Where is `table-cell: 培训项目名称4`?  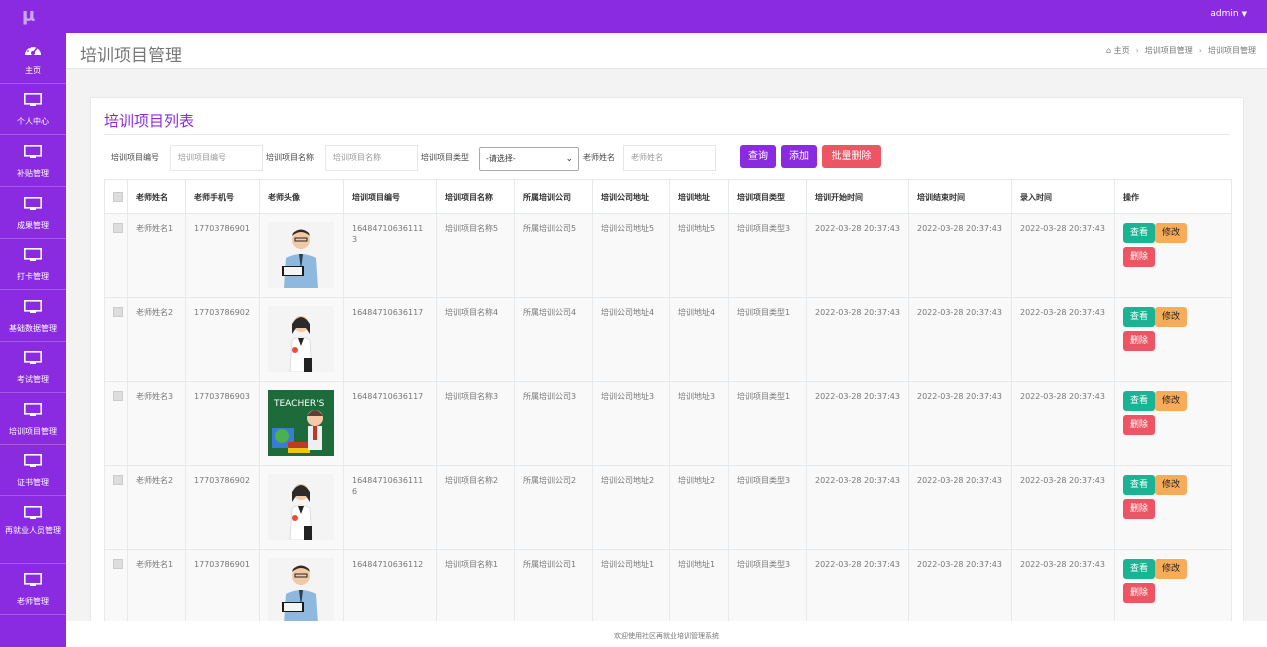
table-cell: 培训项目名称4 is located at coordinates (475, 339).